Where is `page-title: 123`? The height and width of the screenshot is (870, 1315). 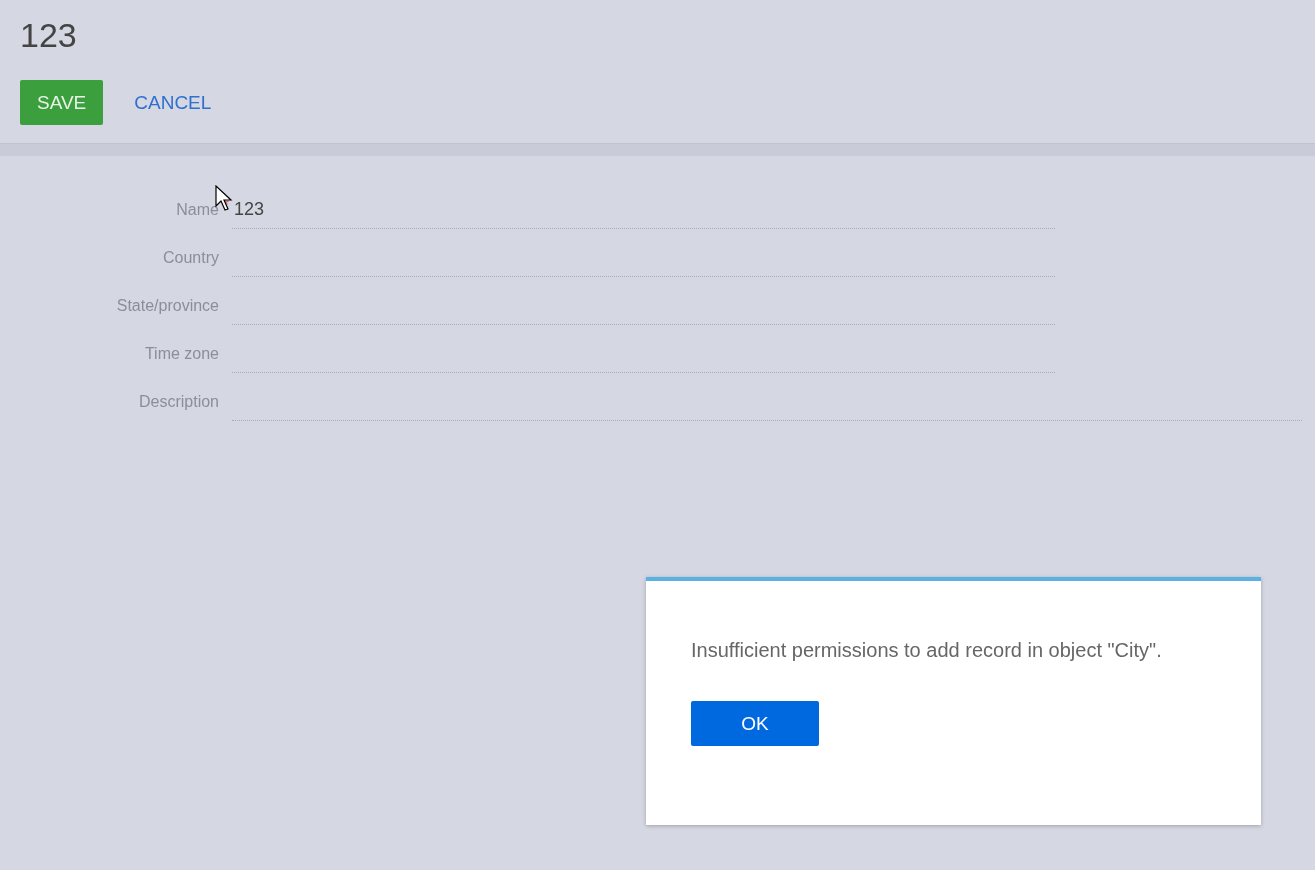
page-title: 123 is located at coordinates (49, 35).